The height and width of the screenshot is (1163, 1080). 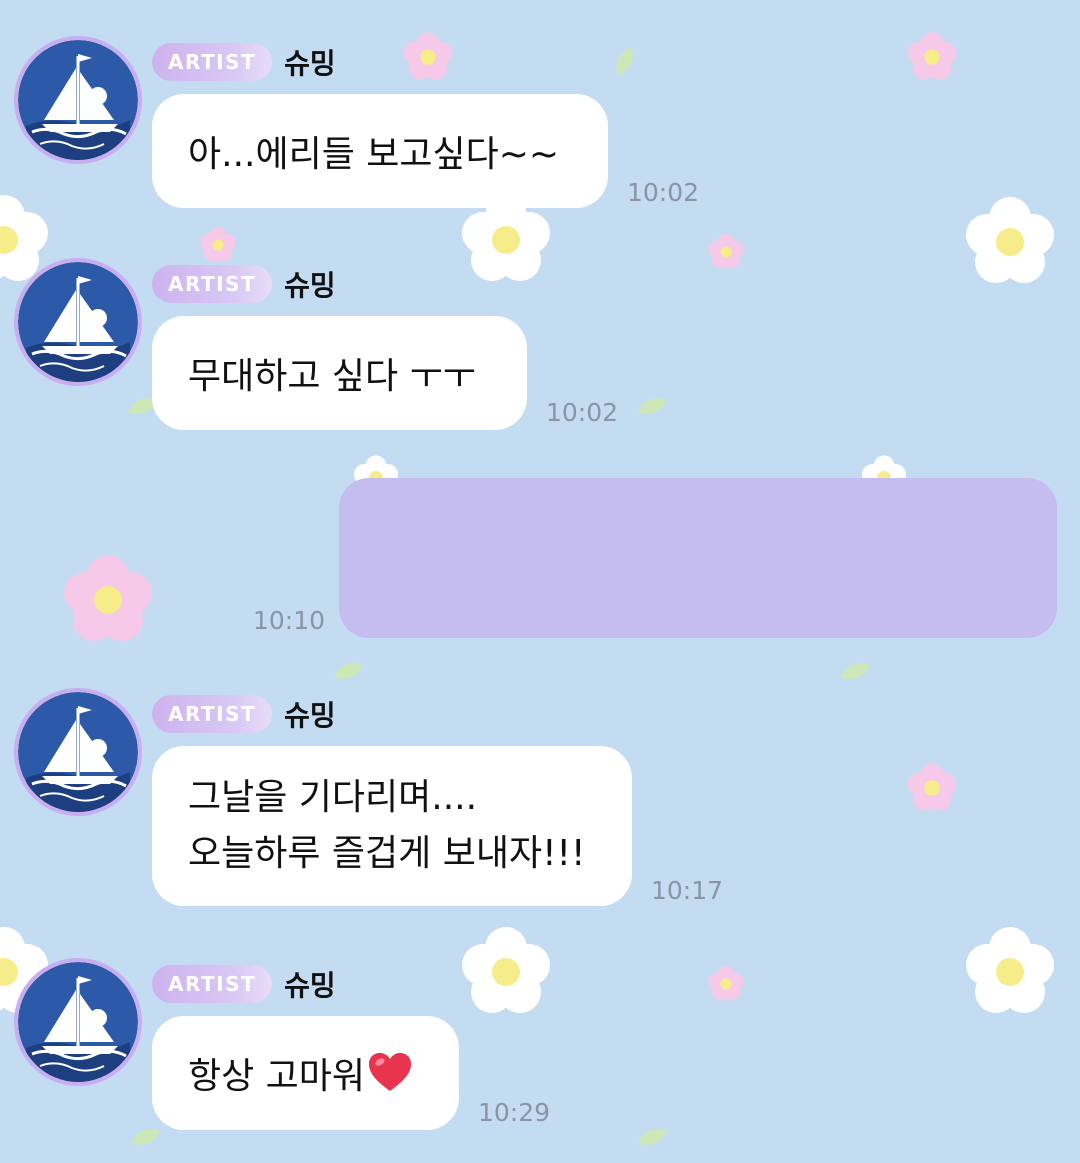 I want to click on message-bubble: 무대하고 싶다 ㅜㅜ, so click(x=339, y=373).